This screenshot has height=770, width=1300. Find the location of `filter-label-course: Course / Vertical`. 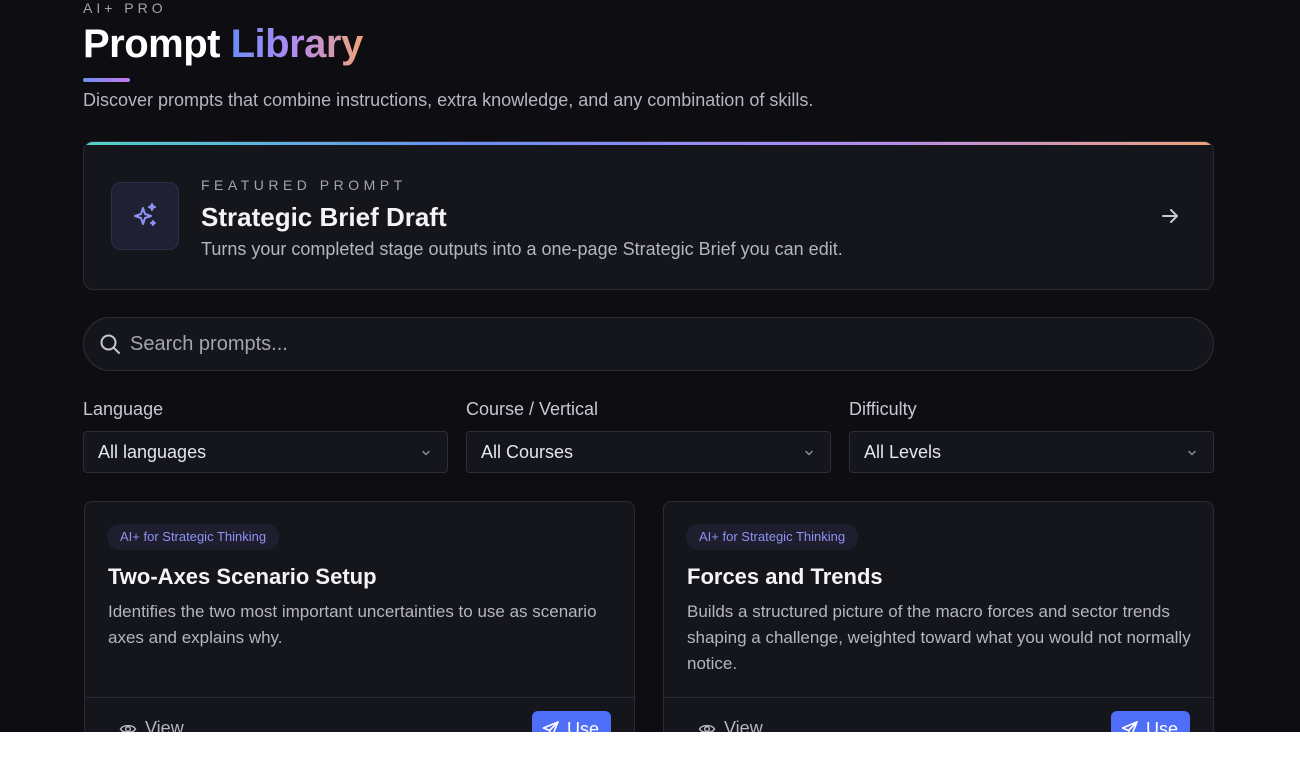

filter-label-course: Course / Vertical is located at coordinates (532, 409).